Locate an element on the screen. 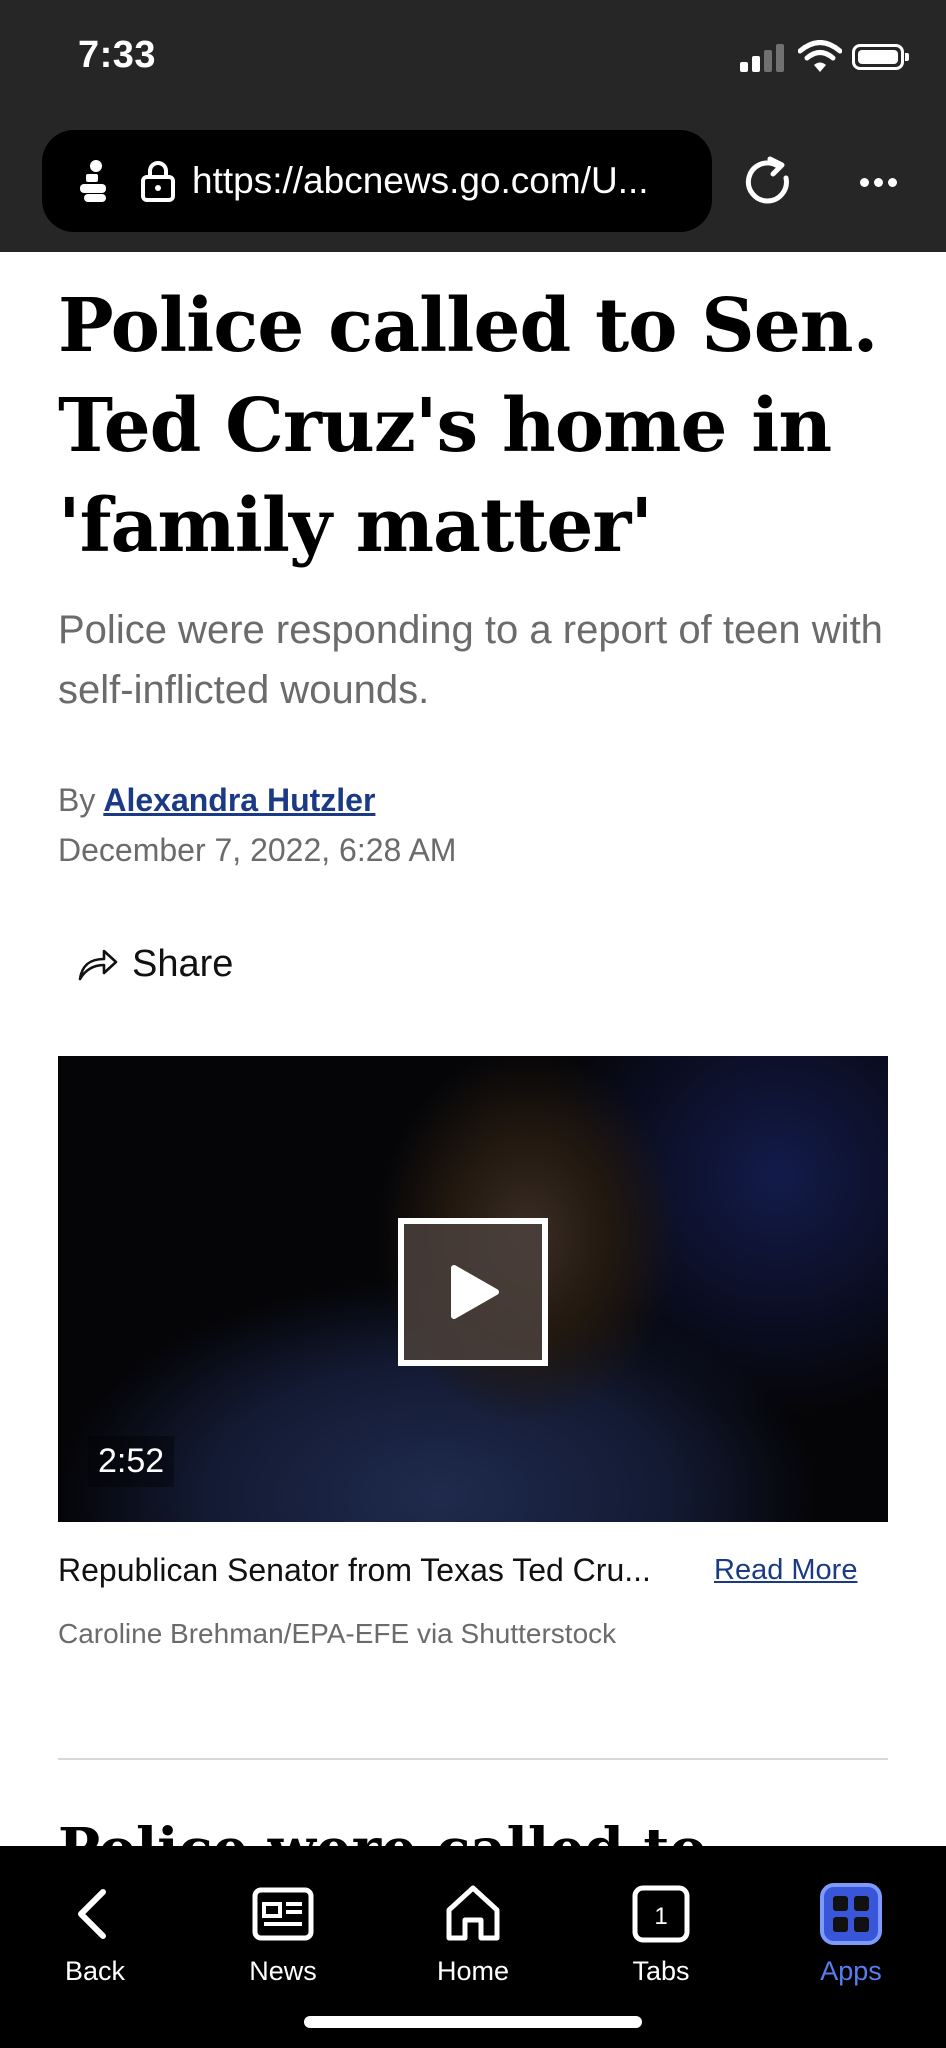 The image size is (946, 2048). home-indicator is located at coordinates (473, 2022).